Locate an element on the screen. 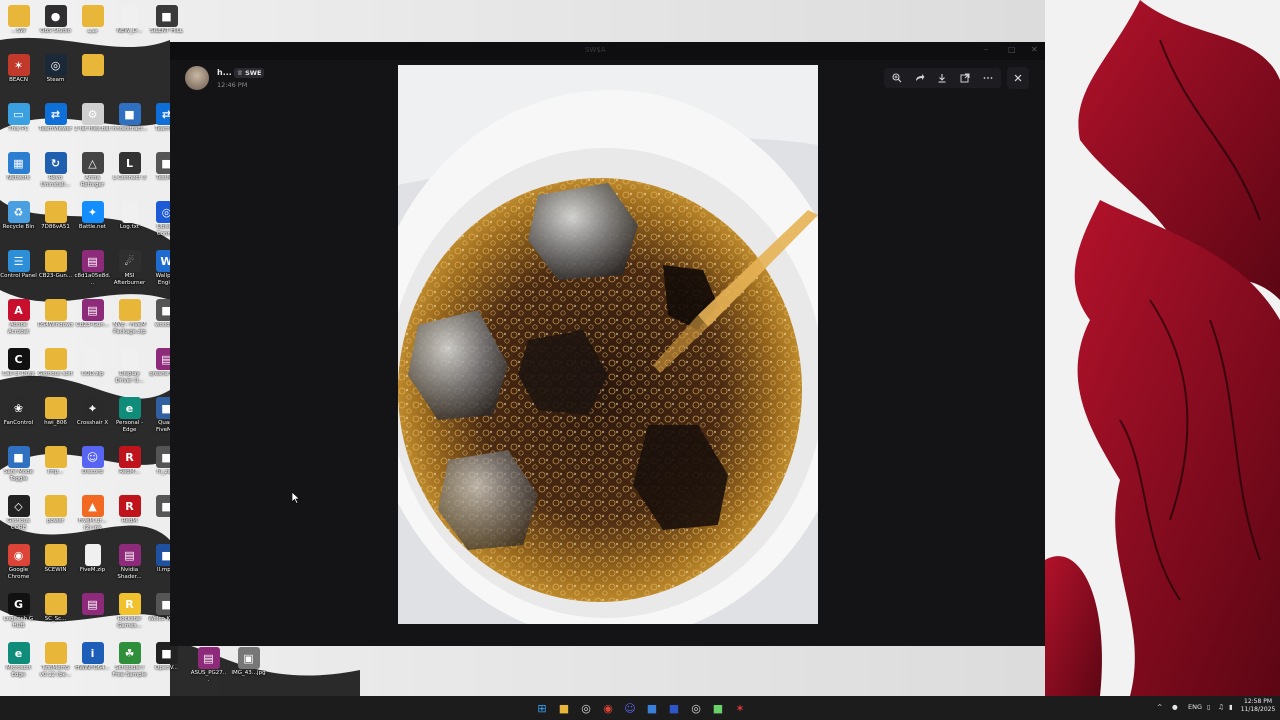  desktop-icon: ■ Safe Mode Toggle is located at coordinates (18, 468).